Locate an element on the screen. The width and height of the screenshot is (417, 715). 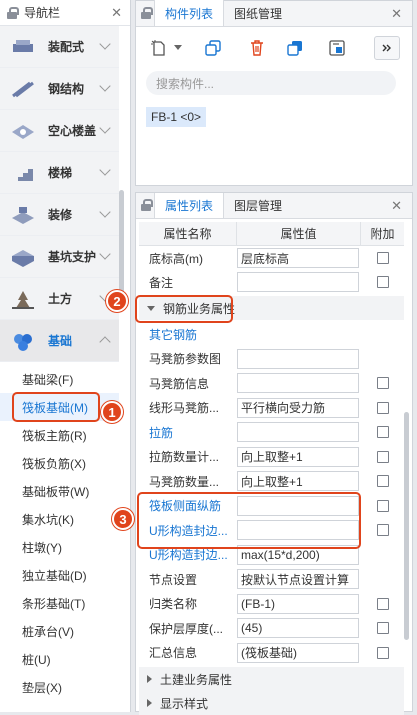
nav-item-7: 独立基础(D) is located at coordinates (59, 575).